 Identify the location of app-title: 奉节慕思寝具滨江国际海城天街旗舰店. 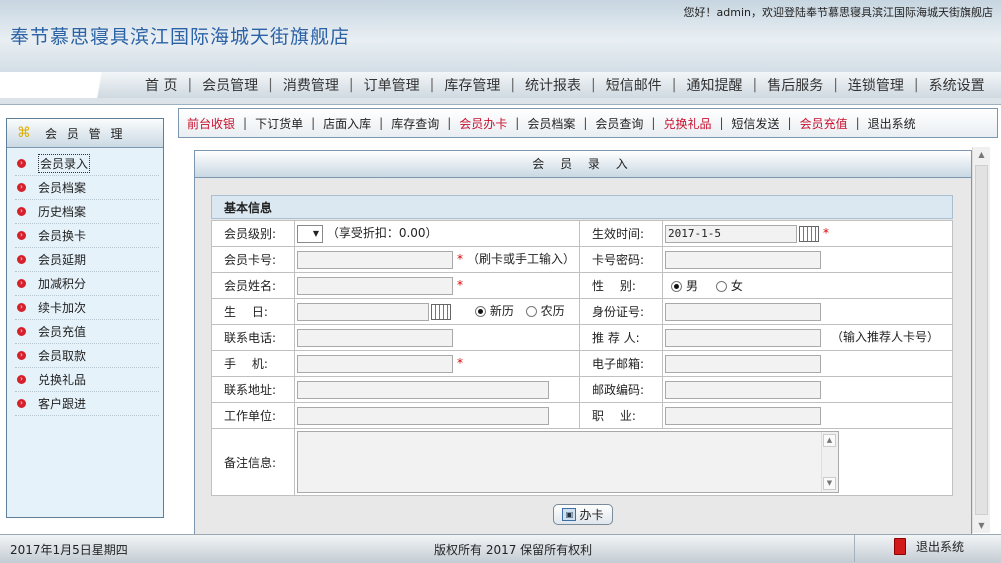
(180, 37).